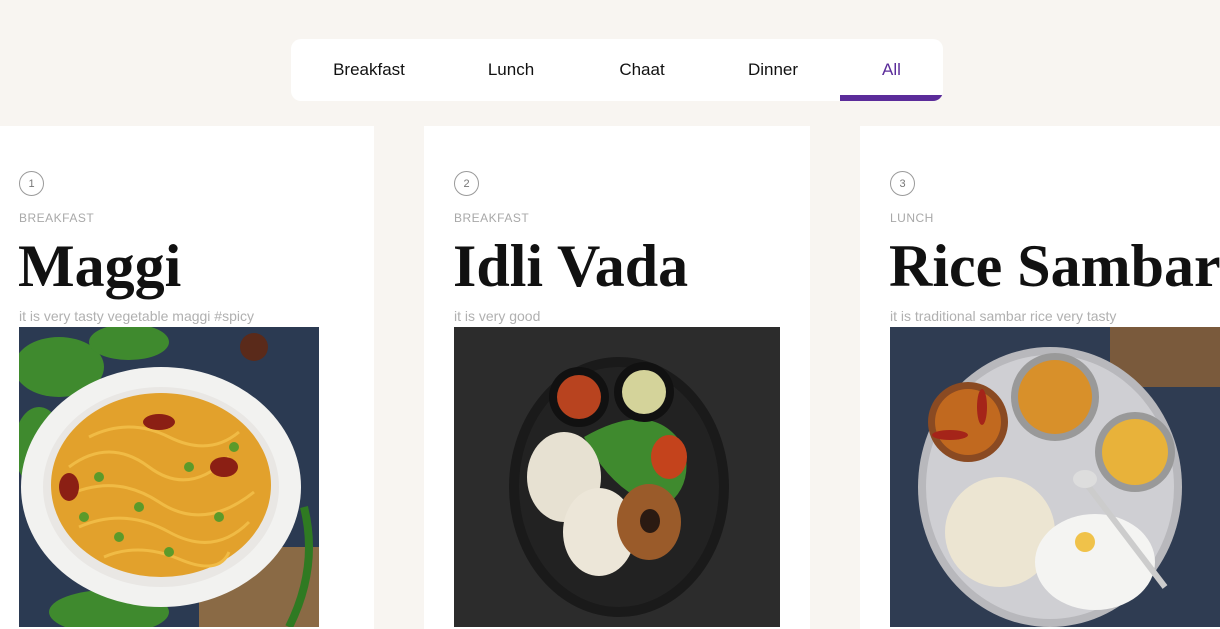  I want to click on tab-dinner: Dinner, so click(773, 70).